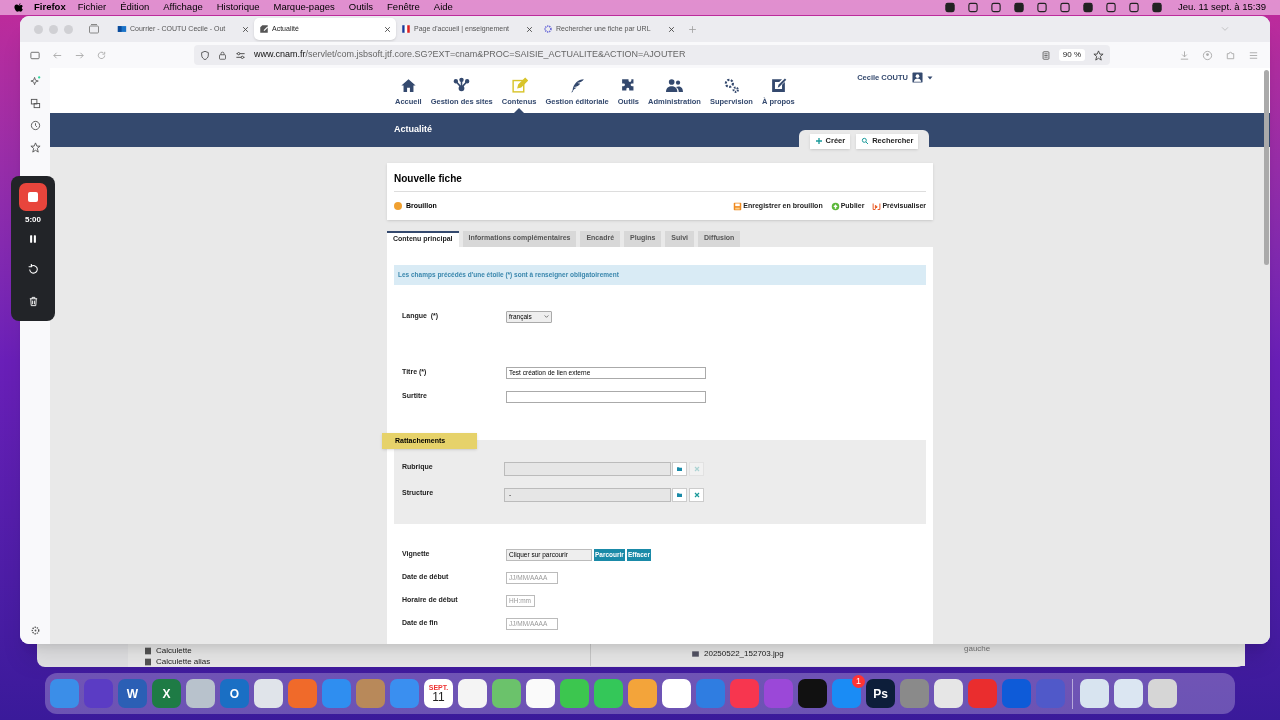  Describe the element at coordinates (744, 654) in the screenshot. I see `file-name: 20250522_152703.jpg` at that location.